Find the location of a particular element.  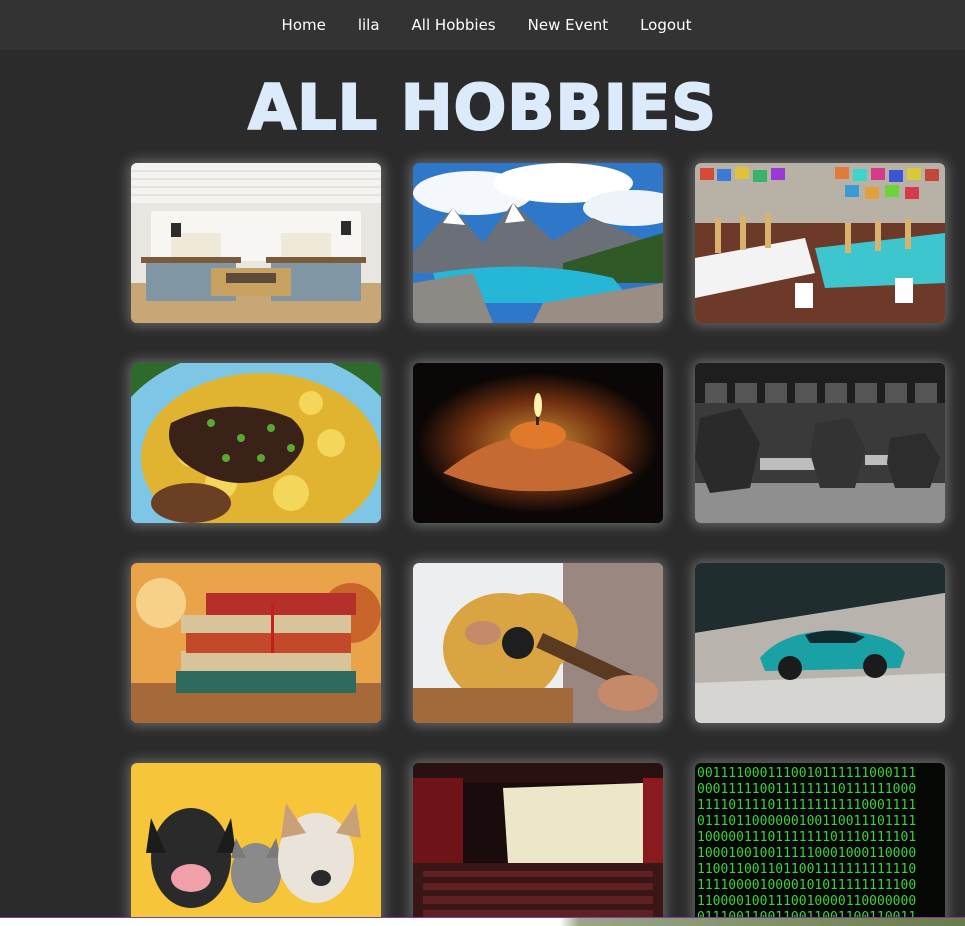

svg-text: 1111011110111111111110001111 is located at coordinates (806, 805).